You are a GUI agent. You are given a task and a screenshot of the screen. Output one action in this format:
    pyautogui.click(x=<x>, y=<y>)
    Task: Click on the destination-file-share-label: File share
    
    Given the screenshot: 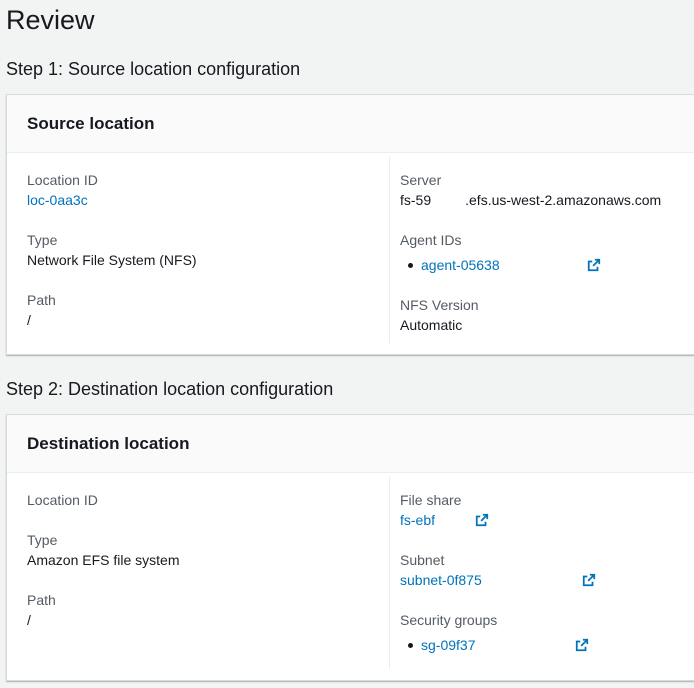 What is the action you would take?
    pyautogui.click(x=431, y=500)
    